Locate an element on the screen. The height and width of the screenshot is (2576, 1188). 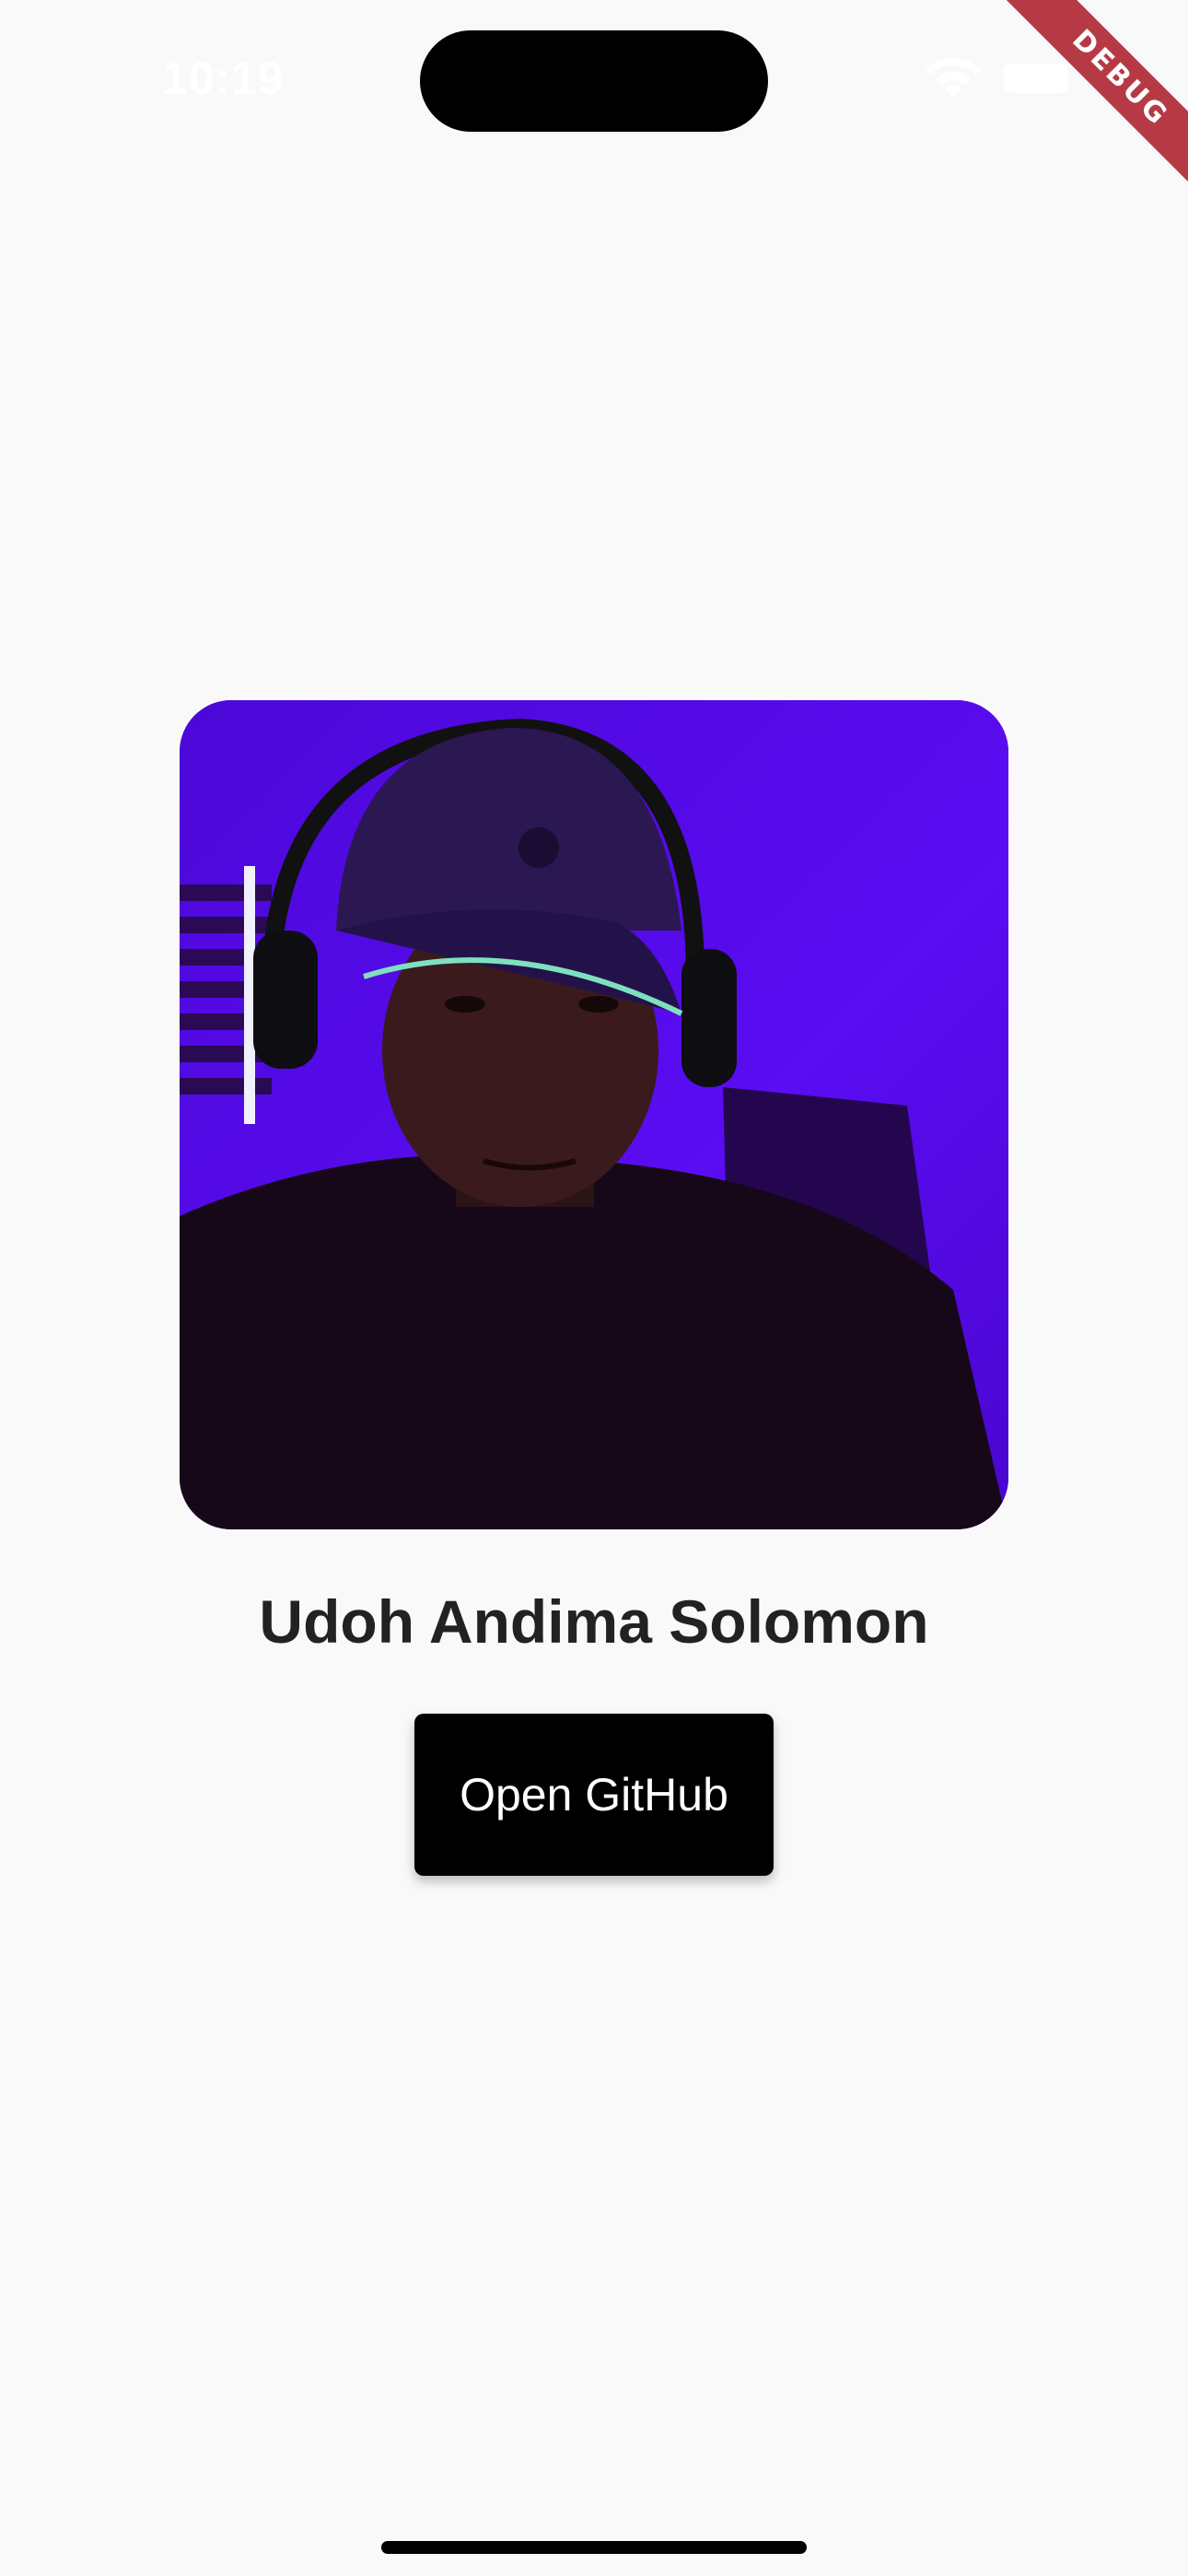
status-time: 10:19 is located at coordinates (223, 78).